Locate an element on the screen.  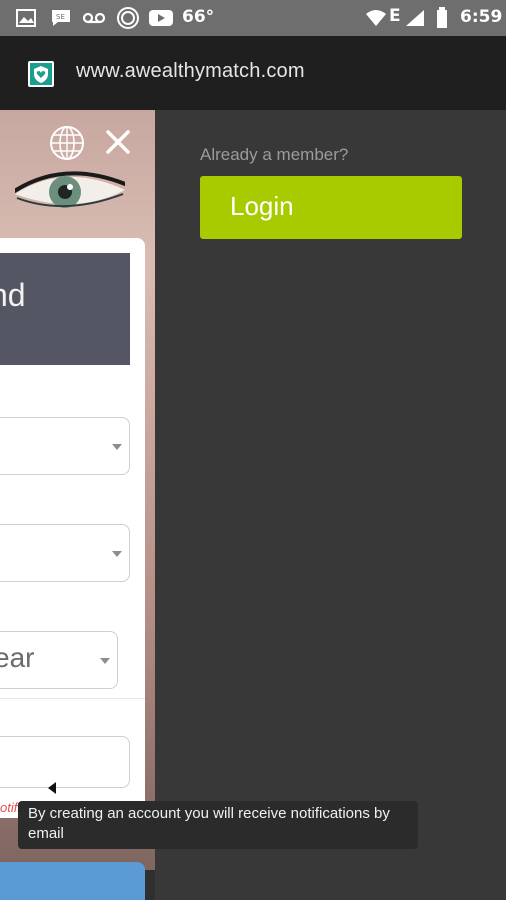
chat-icon: SE is located at coordinates (61, 18).